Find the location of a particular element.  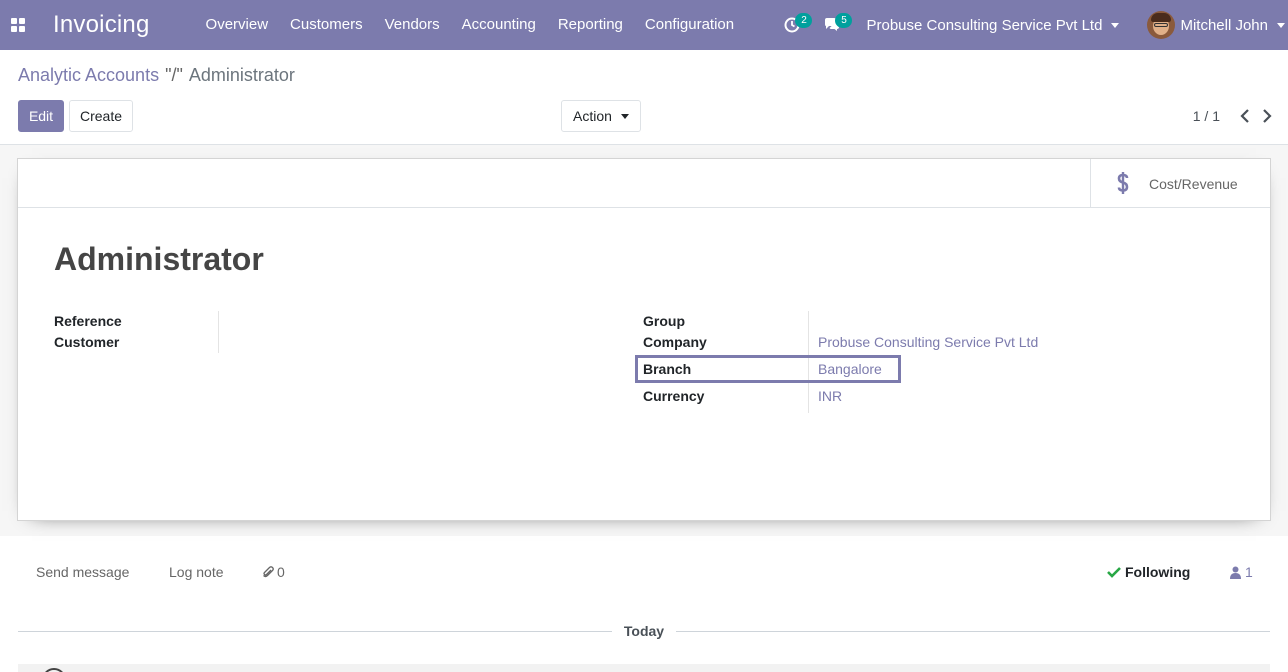

edit-button: Edit is located at coordinates (41, 116).